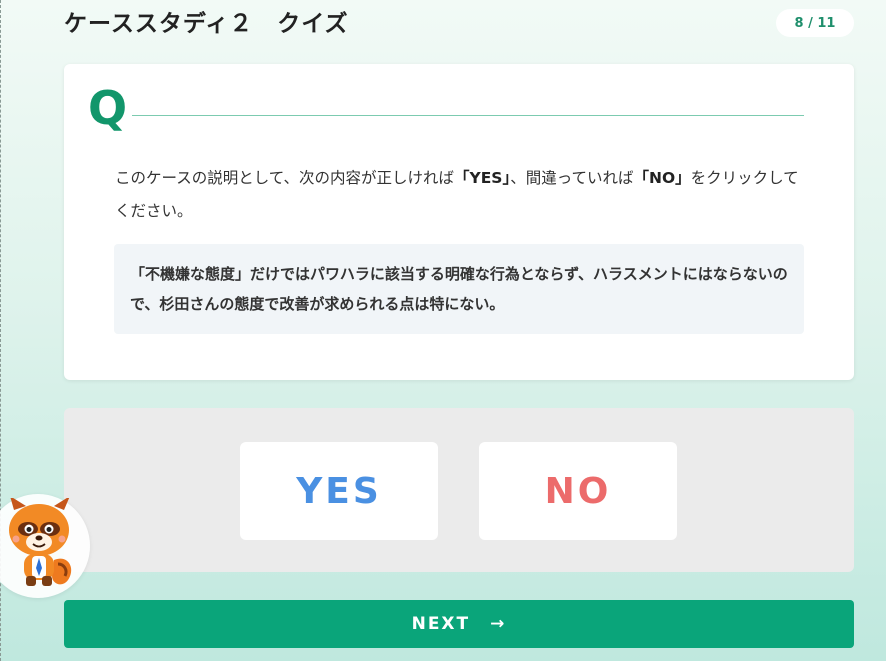  Describe the element at coordinates (206, 24) in the screenshot. I see `page-title: ケーススタディ２ クイズ` at that location.